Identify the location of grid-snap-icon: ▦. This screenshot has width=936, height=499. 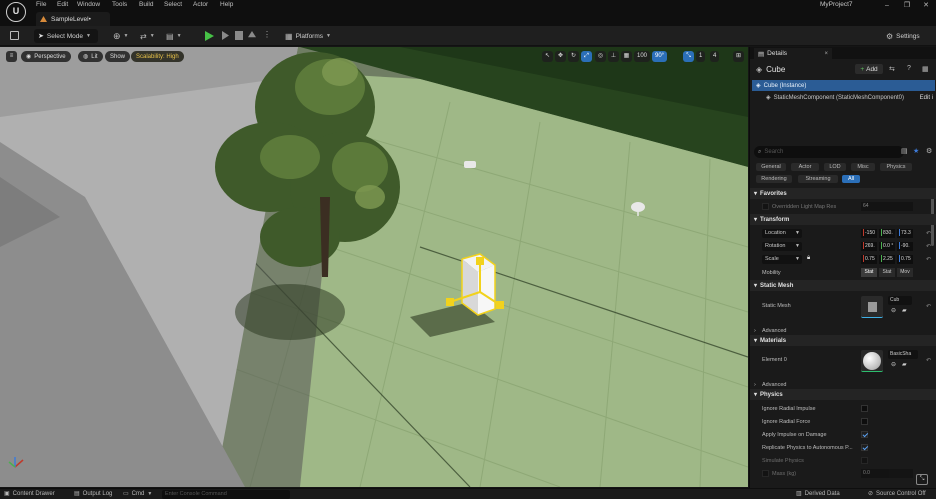
(626, 56).